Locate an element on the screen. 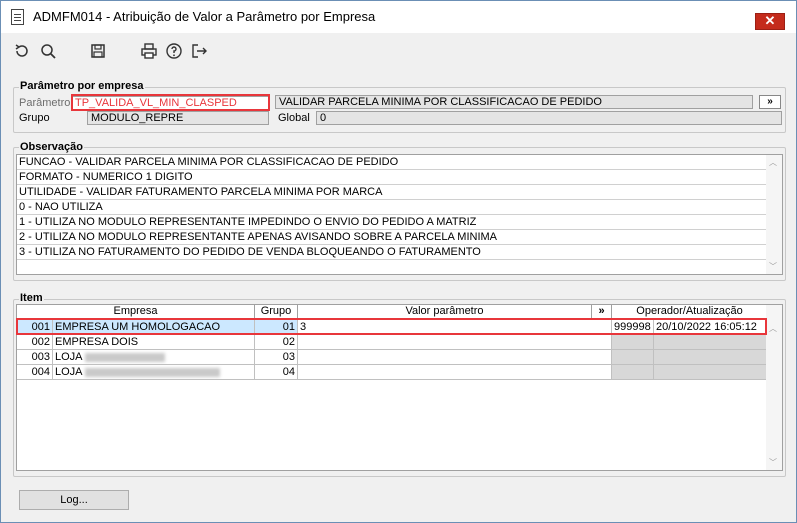 The height and width of the screenshot is (523, 797). global-label: Global is located at coordinates (294, 118).